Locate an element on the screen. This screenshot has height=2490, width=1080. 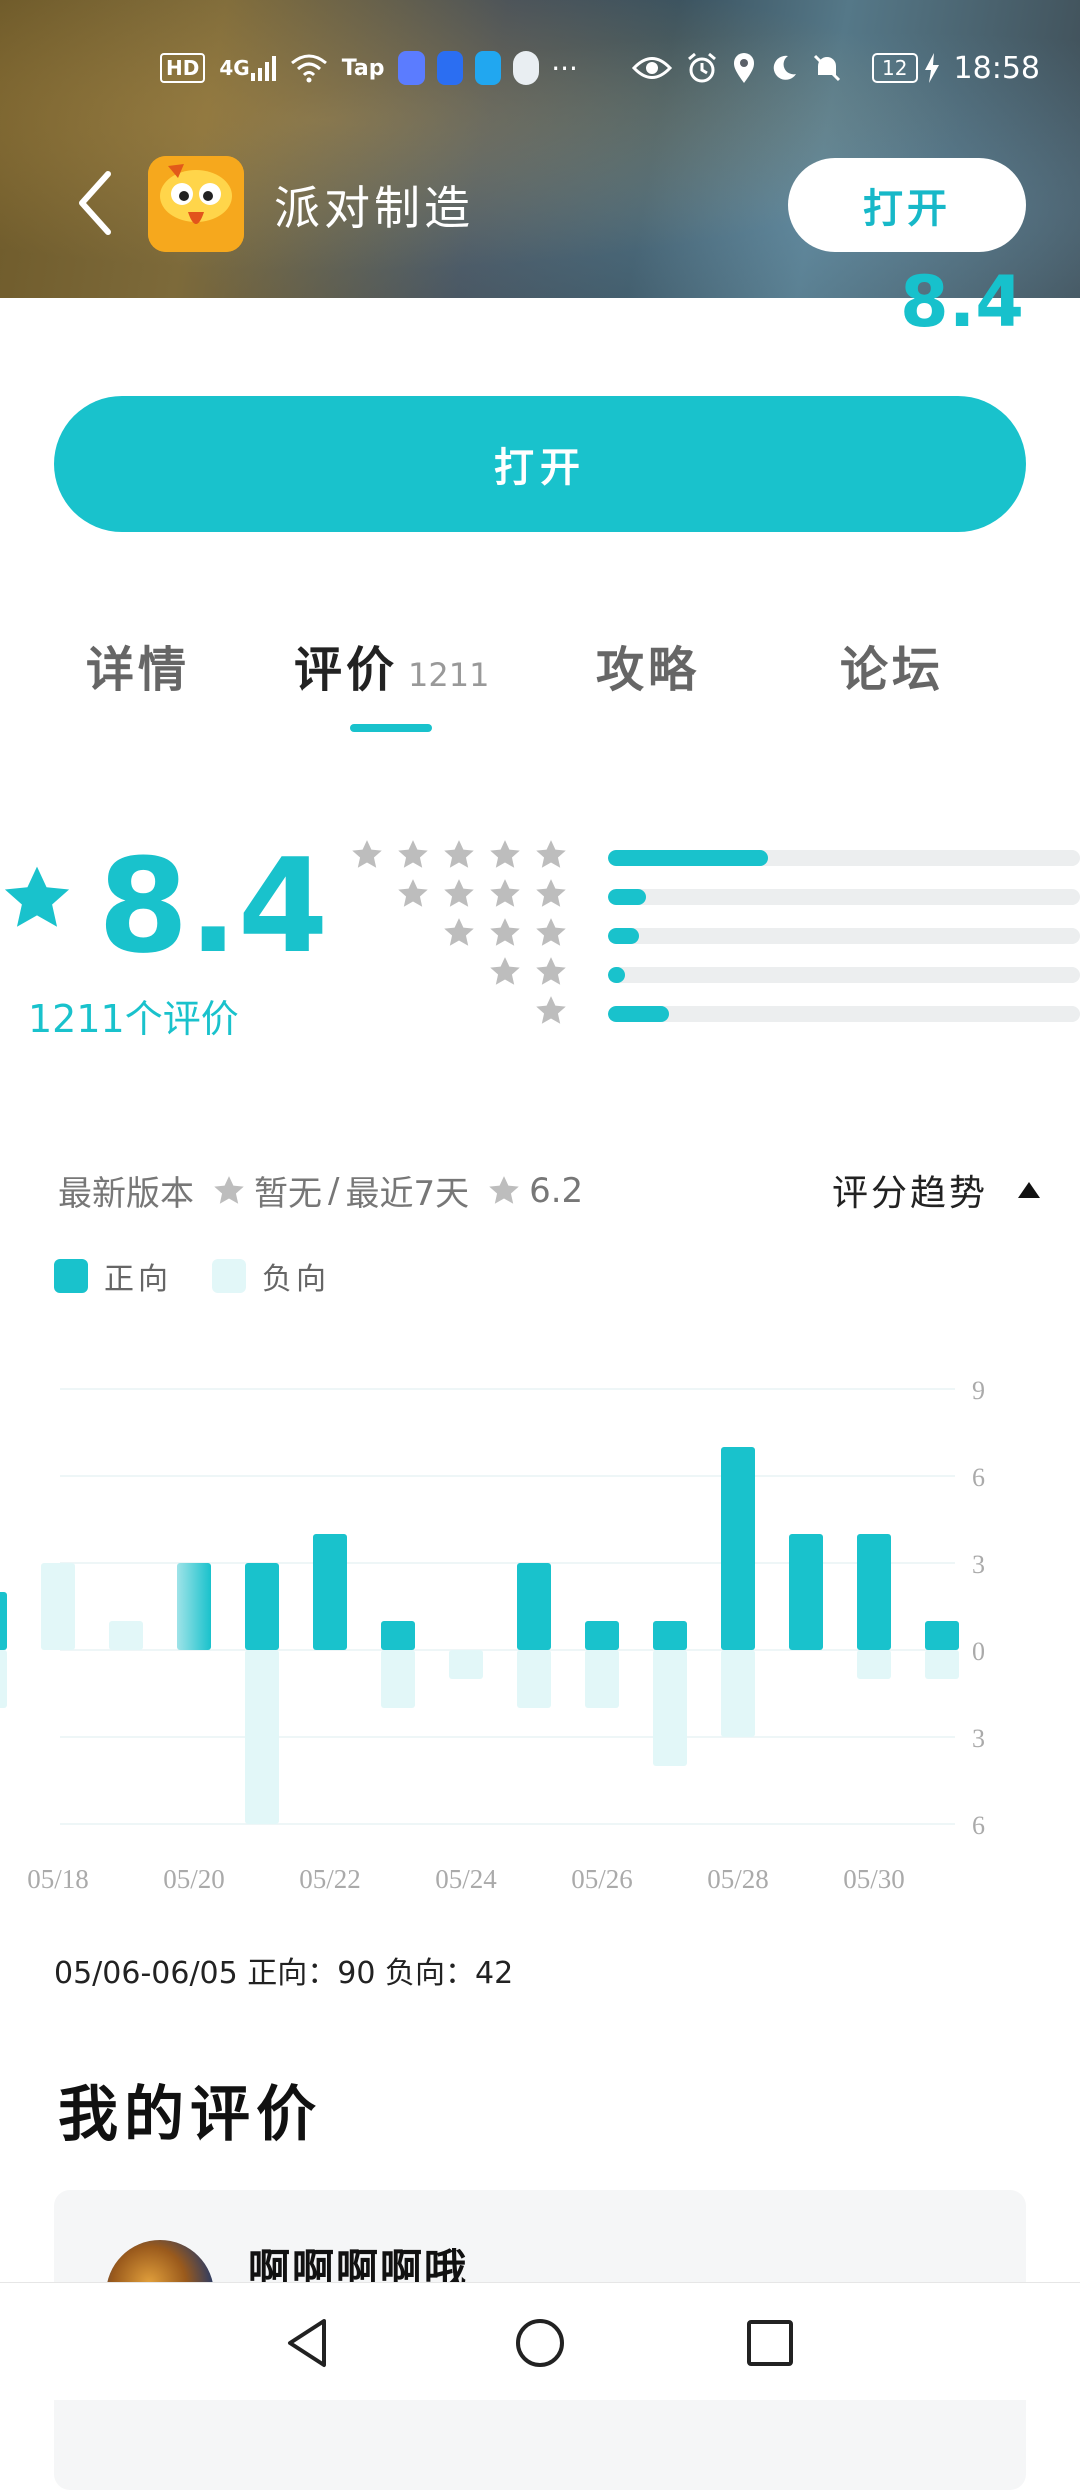
tab-label: 详情 is located at coordinates (138, 670).